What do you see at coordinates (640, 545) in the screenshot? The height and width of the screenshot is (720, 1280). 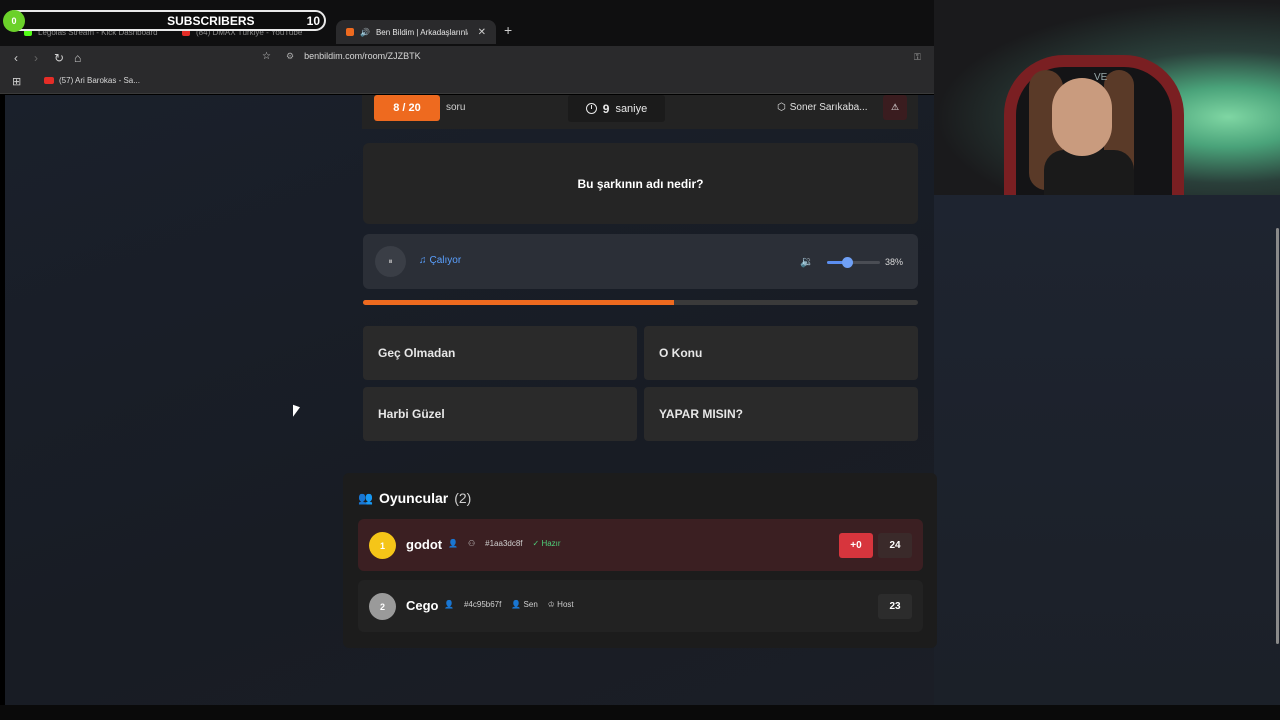 I see `player-row: 1 godot 👤 ⚇ #1aa3dc8f ✓ Hazır +0 24` at bounding box center [640, 545].